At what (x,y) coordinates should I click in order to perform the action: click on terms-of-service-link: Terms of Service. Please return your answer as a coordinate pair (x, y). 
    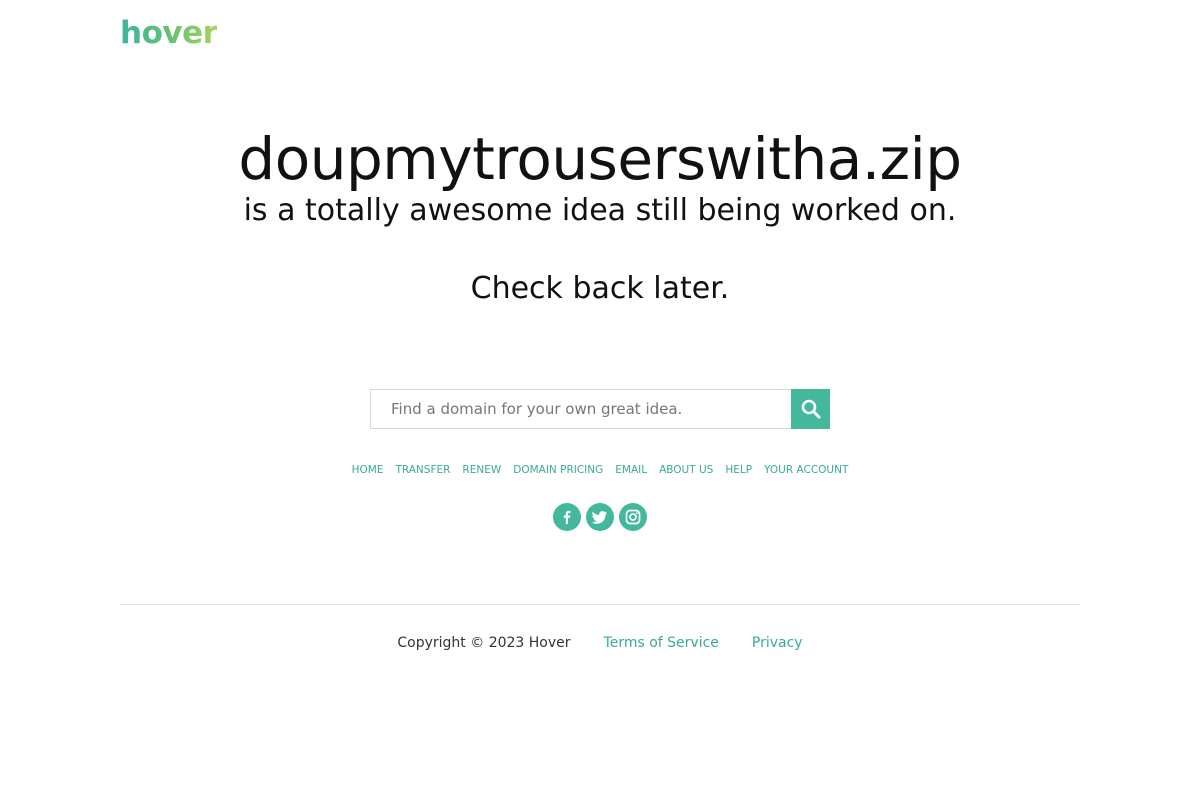
    Looking at the image, I should click on (661, 643).